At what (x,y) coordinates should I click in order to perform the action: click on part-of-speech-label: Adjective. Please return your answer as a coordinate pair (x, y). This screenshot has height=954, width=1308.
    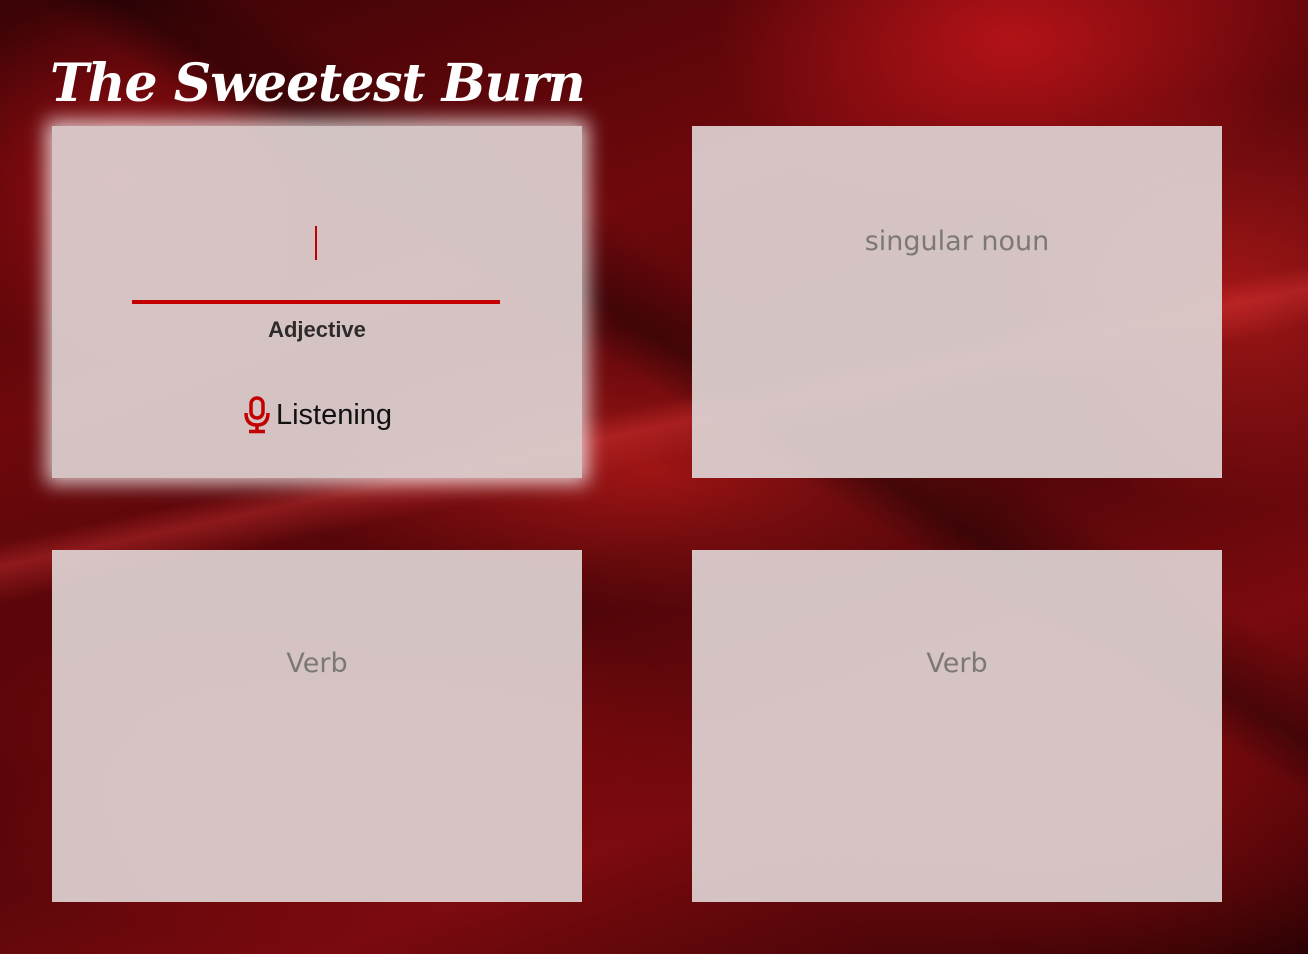
    Looking at the image, I should click on (317, 329).